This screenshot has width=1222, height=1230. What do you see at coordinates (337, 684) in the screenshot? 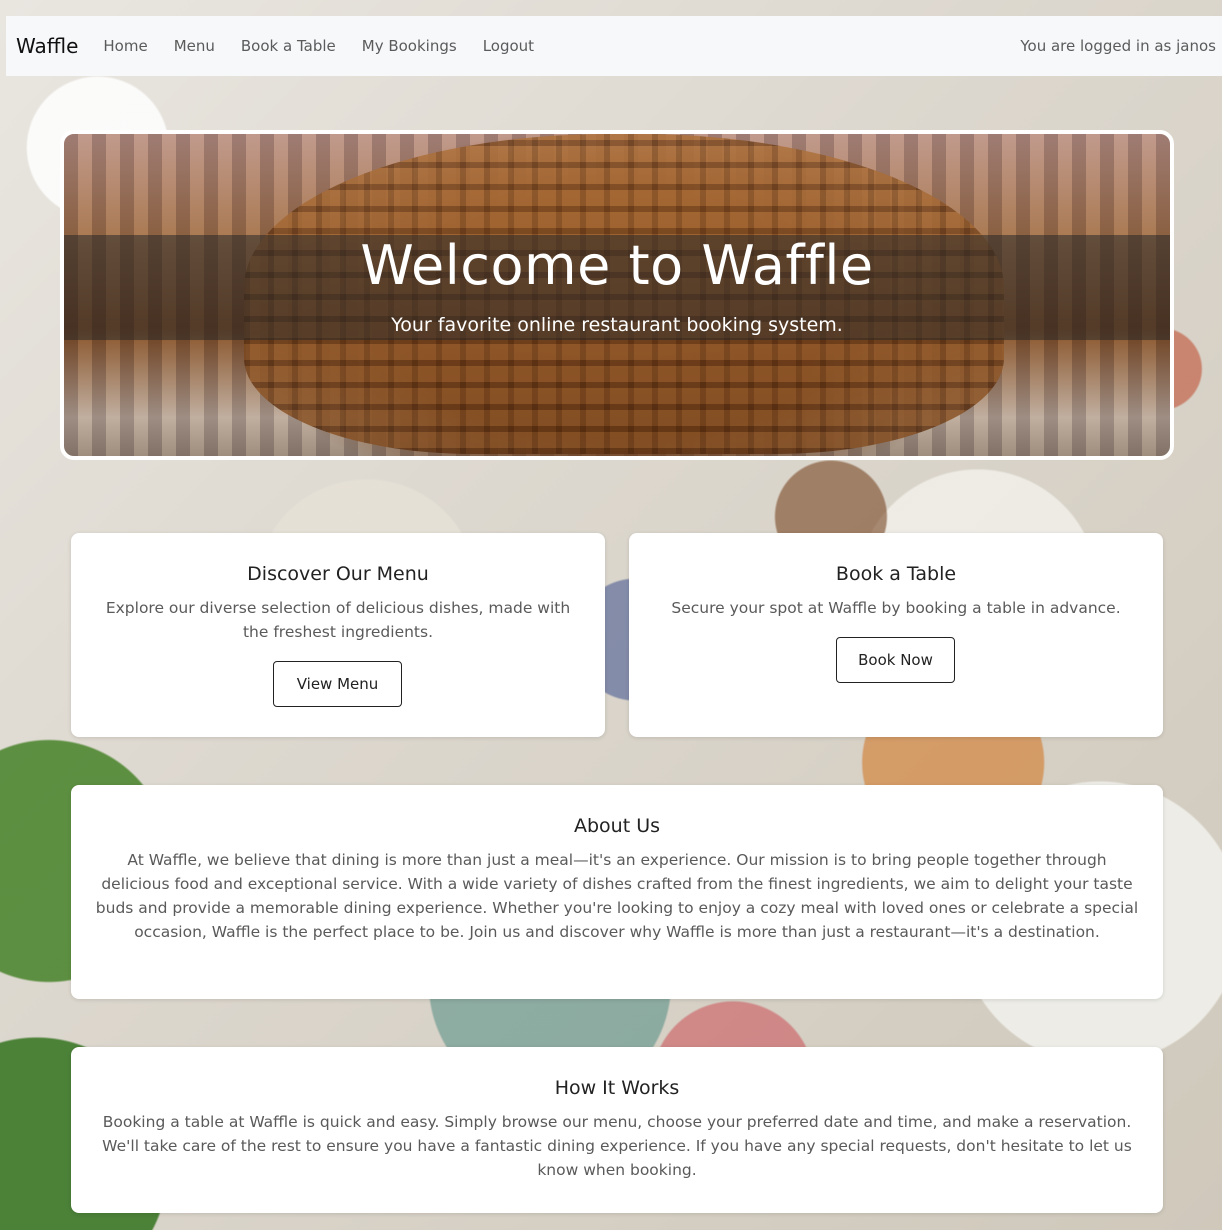
I see `view-menu-button: View Menu` at bounding box center [337, 684].